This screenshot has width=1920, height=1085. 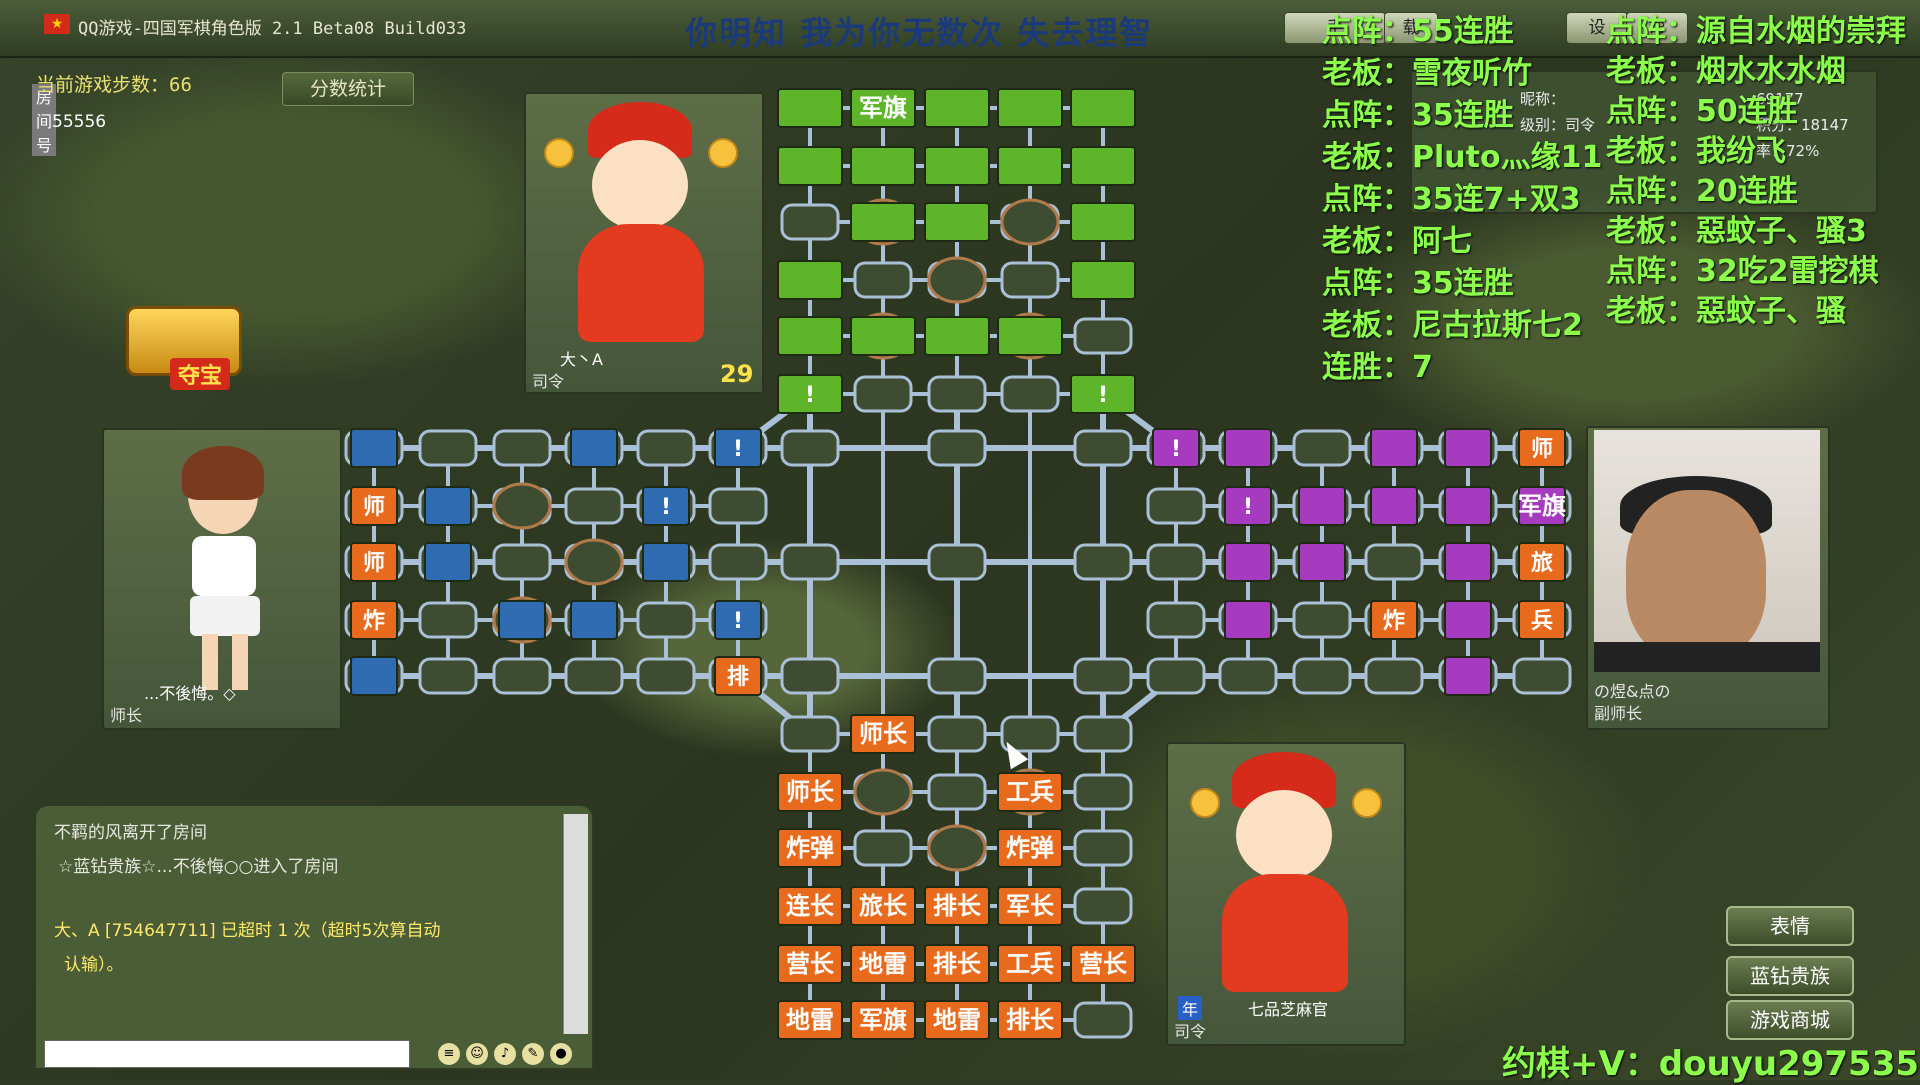 I want to click on game-piece: 连长, so click(x=810, y=906).